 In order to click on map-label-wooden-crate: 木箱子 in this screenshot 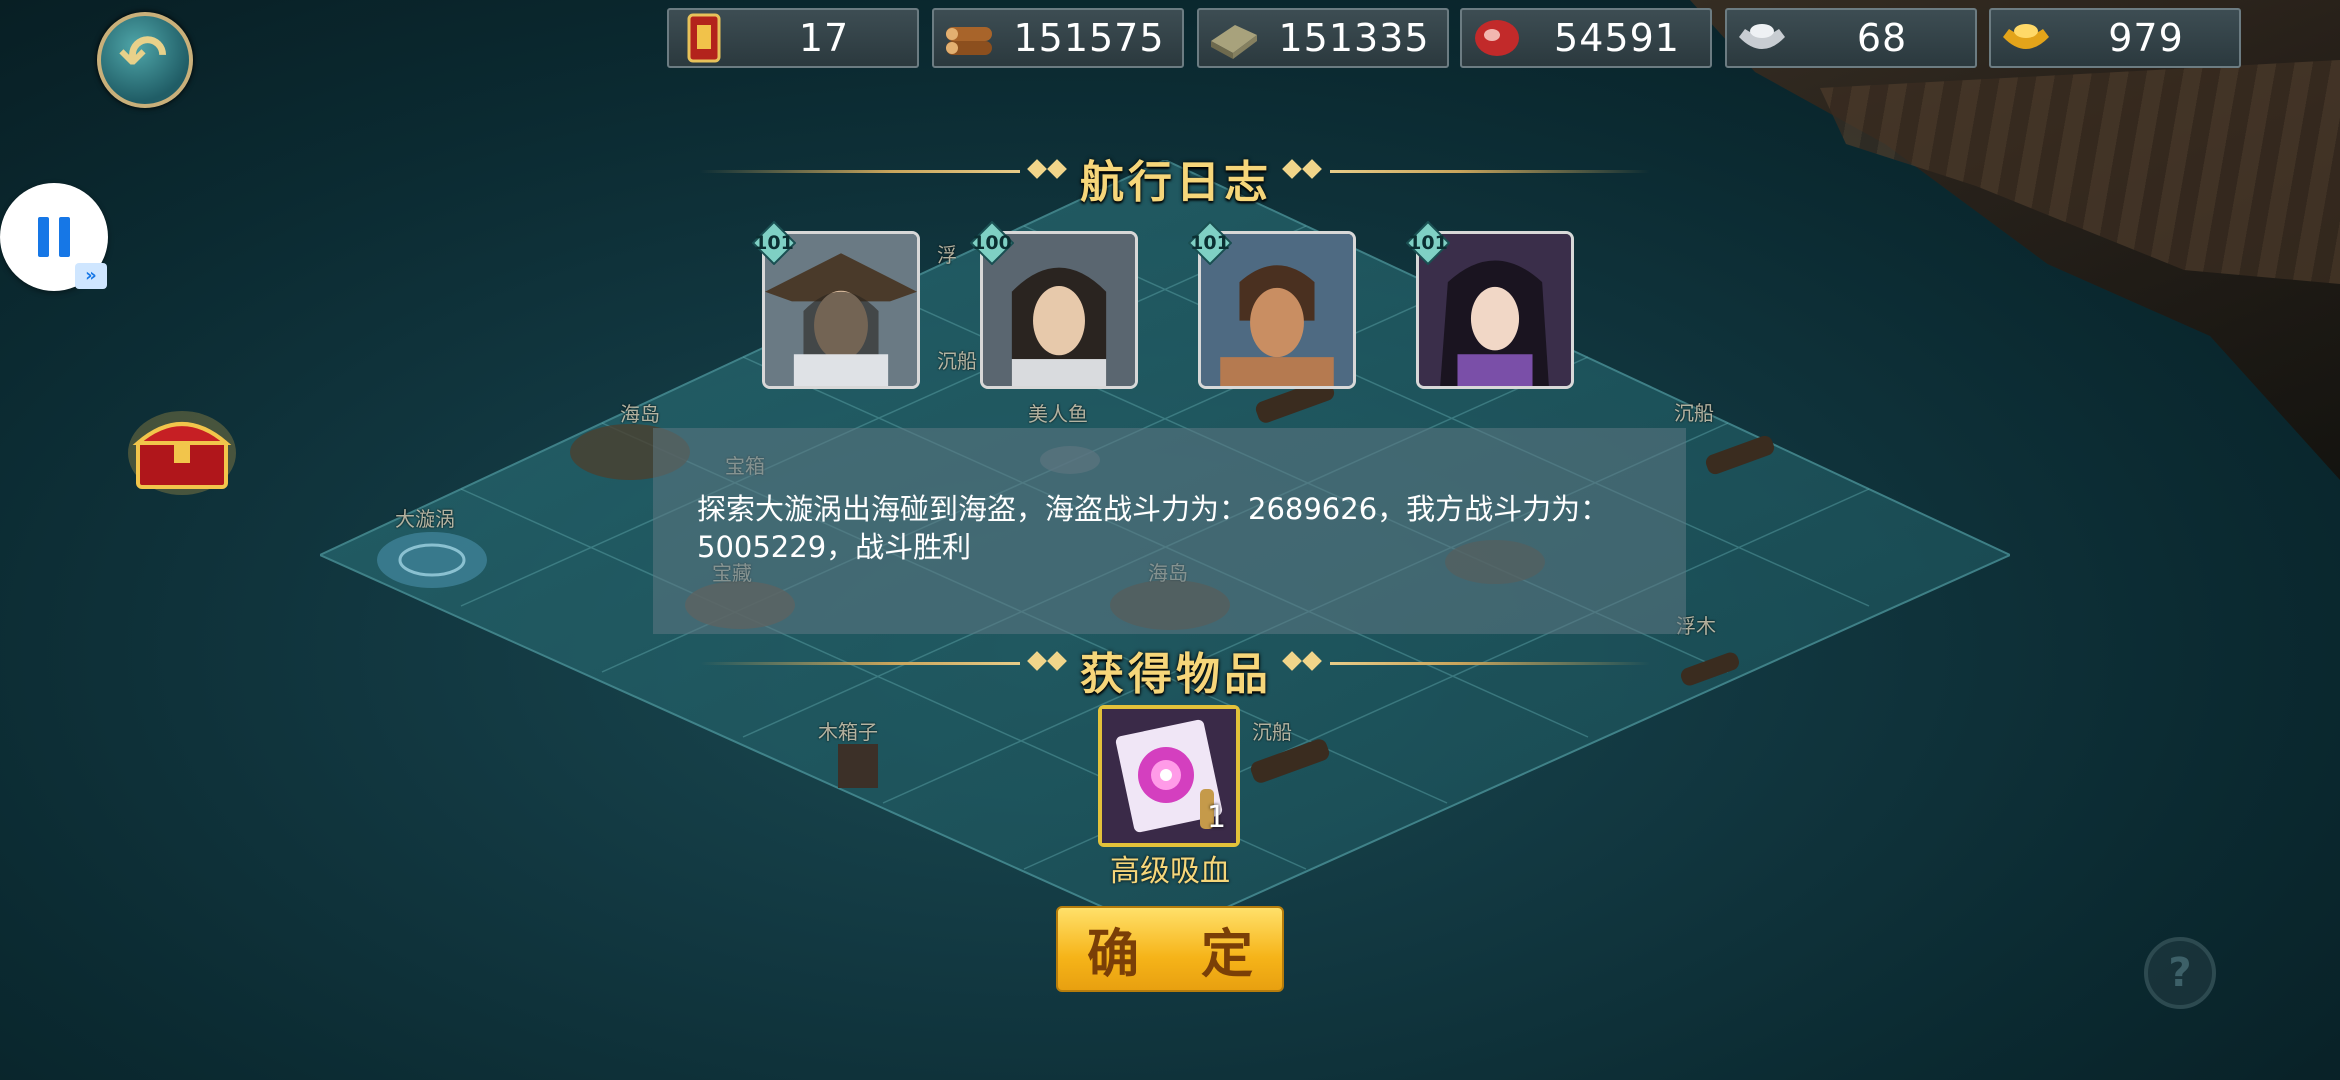, I will do `click(848, 732)`.